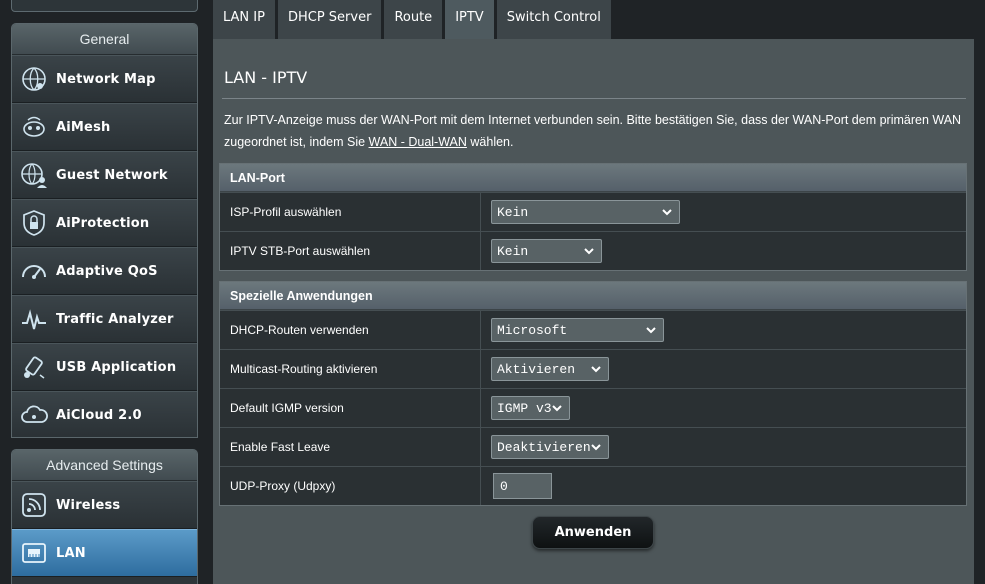  I want to click on advanced-settings-menu: Advanced Settings Wireless LAN, so click(104, 516).